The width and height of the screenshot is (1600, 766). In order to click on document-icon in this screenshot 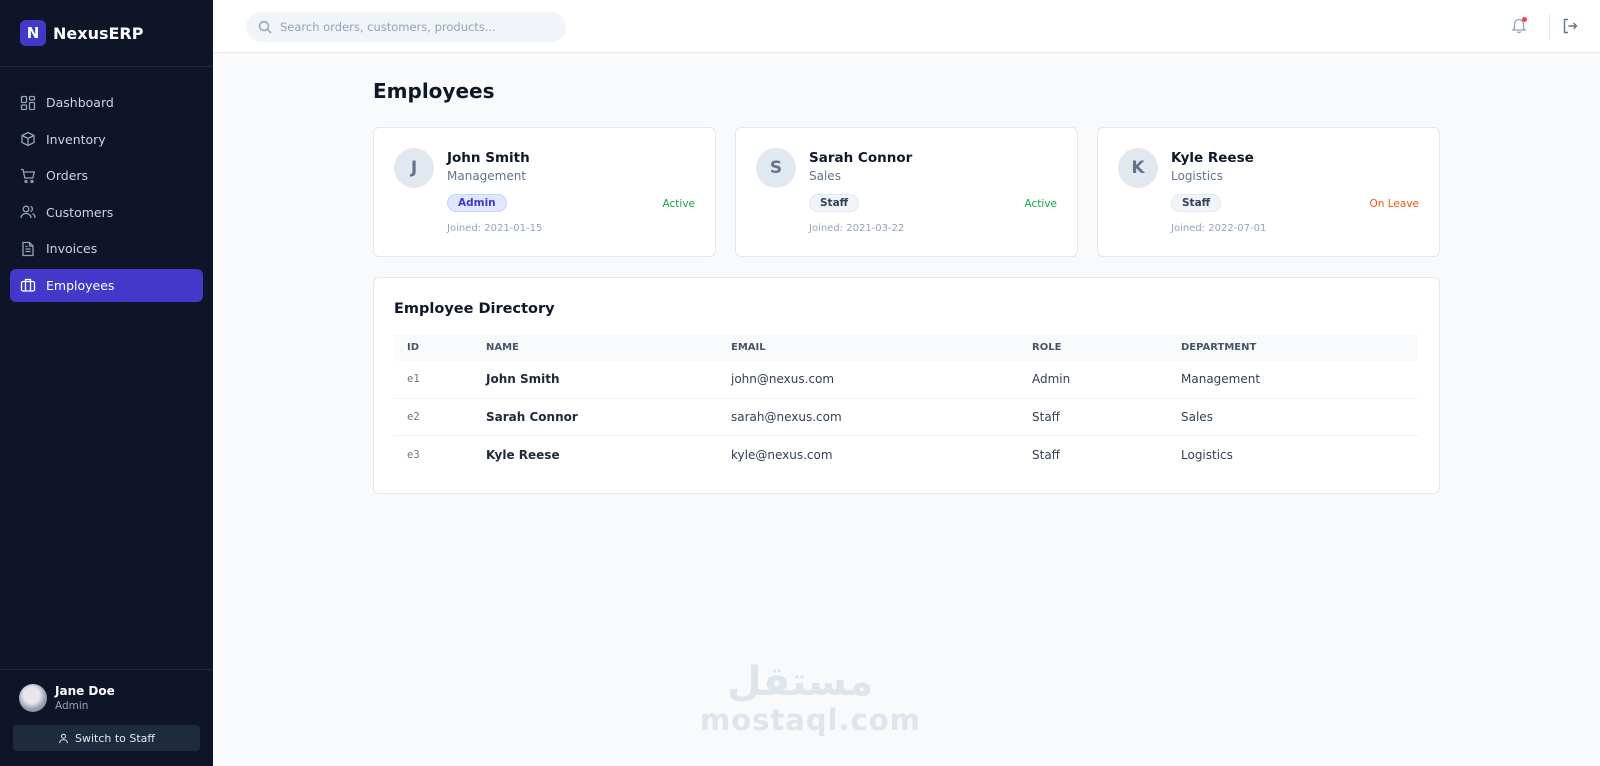, I will do `click(28, 249)`.